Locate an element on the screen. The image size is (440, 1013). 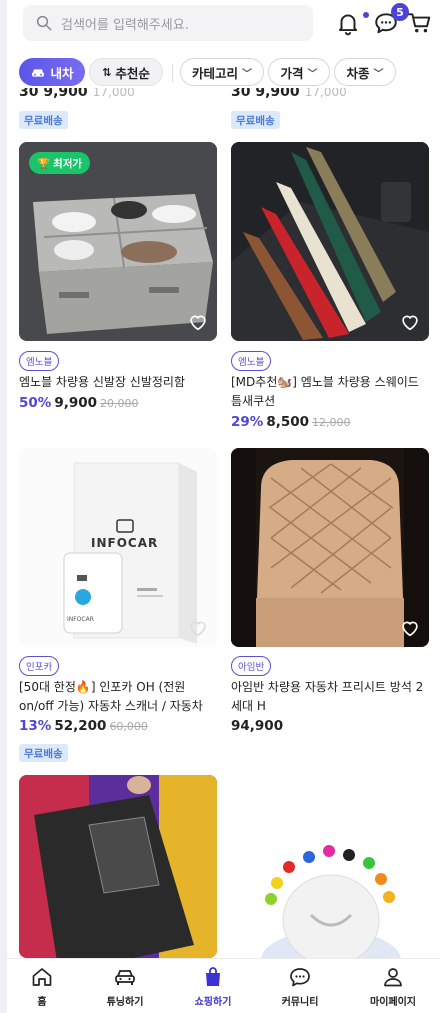
brand-tag: 인포카 is located at coordinates (39, 666).